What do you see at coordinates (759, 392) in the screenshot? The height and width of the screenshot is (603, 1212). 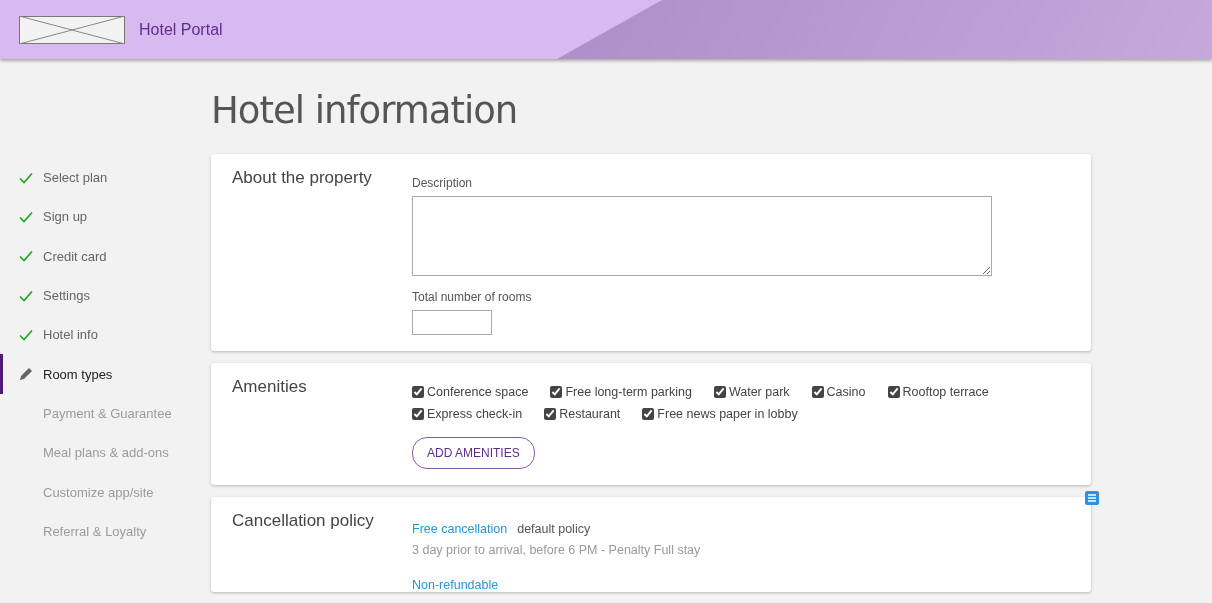 I see `amenity-label: Water park` at bounding box center [759, 392].